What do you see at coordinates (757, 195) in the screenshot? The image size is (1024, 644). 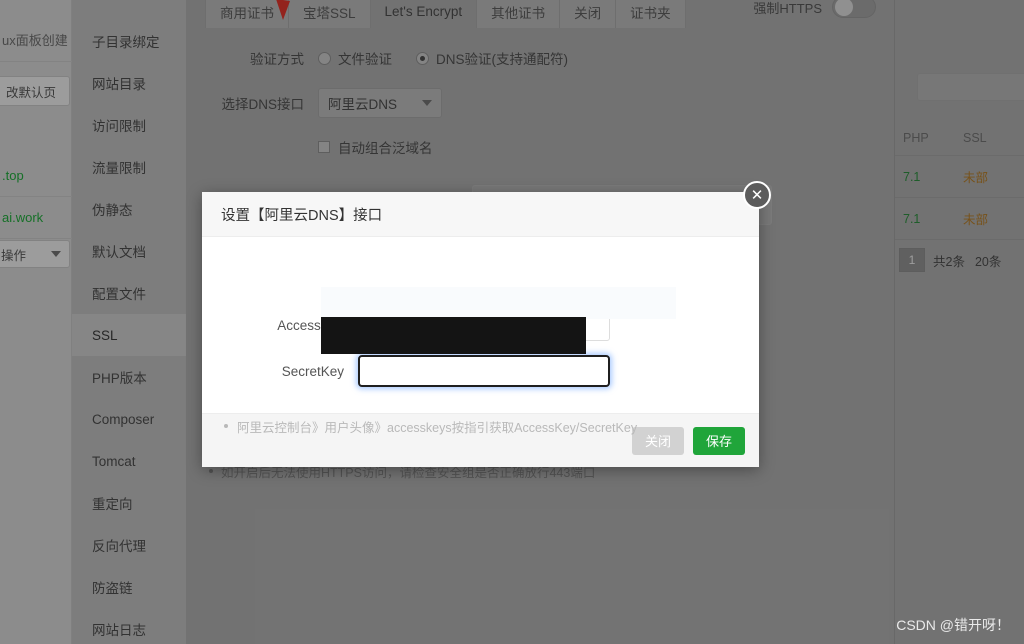 I see `close-icon: ✕` at bounding box center [757, 195].